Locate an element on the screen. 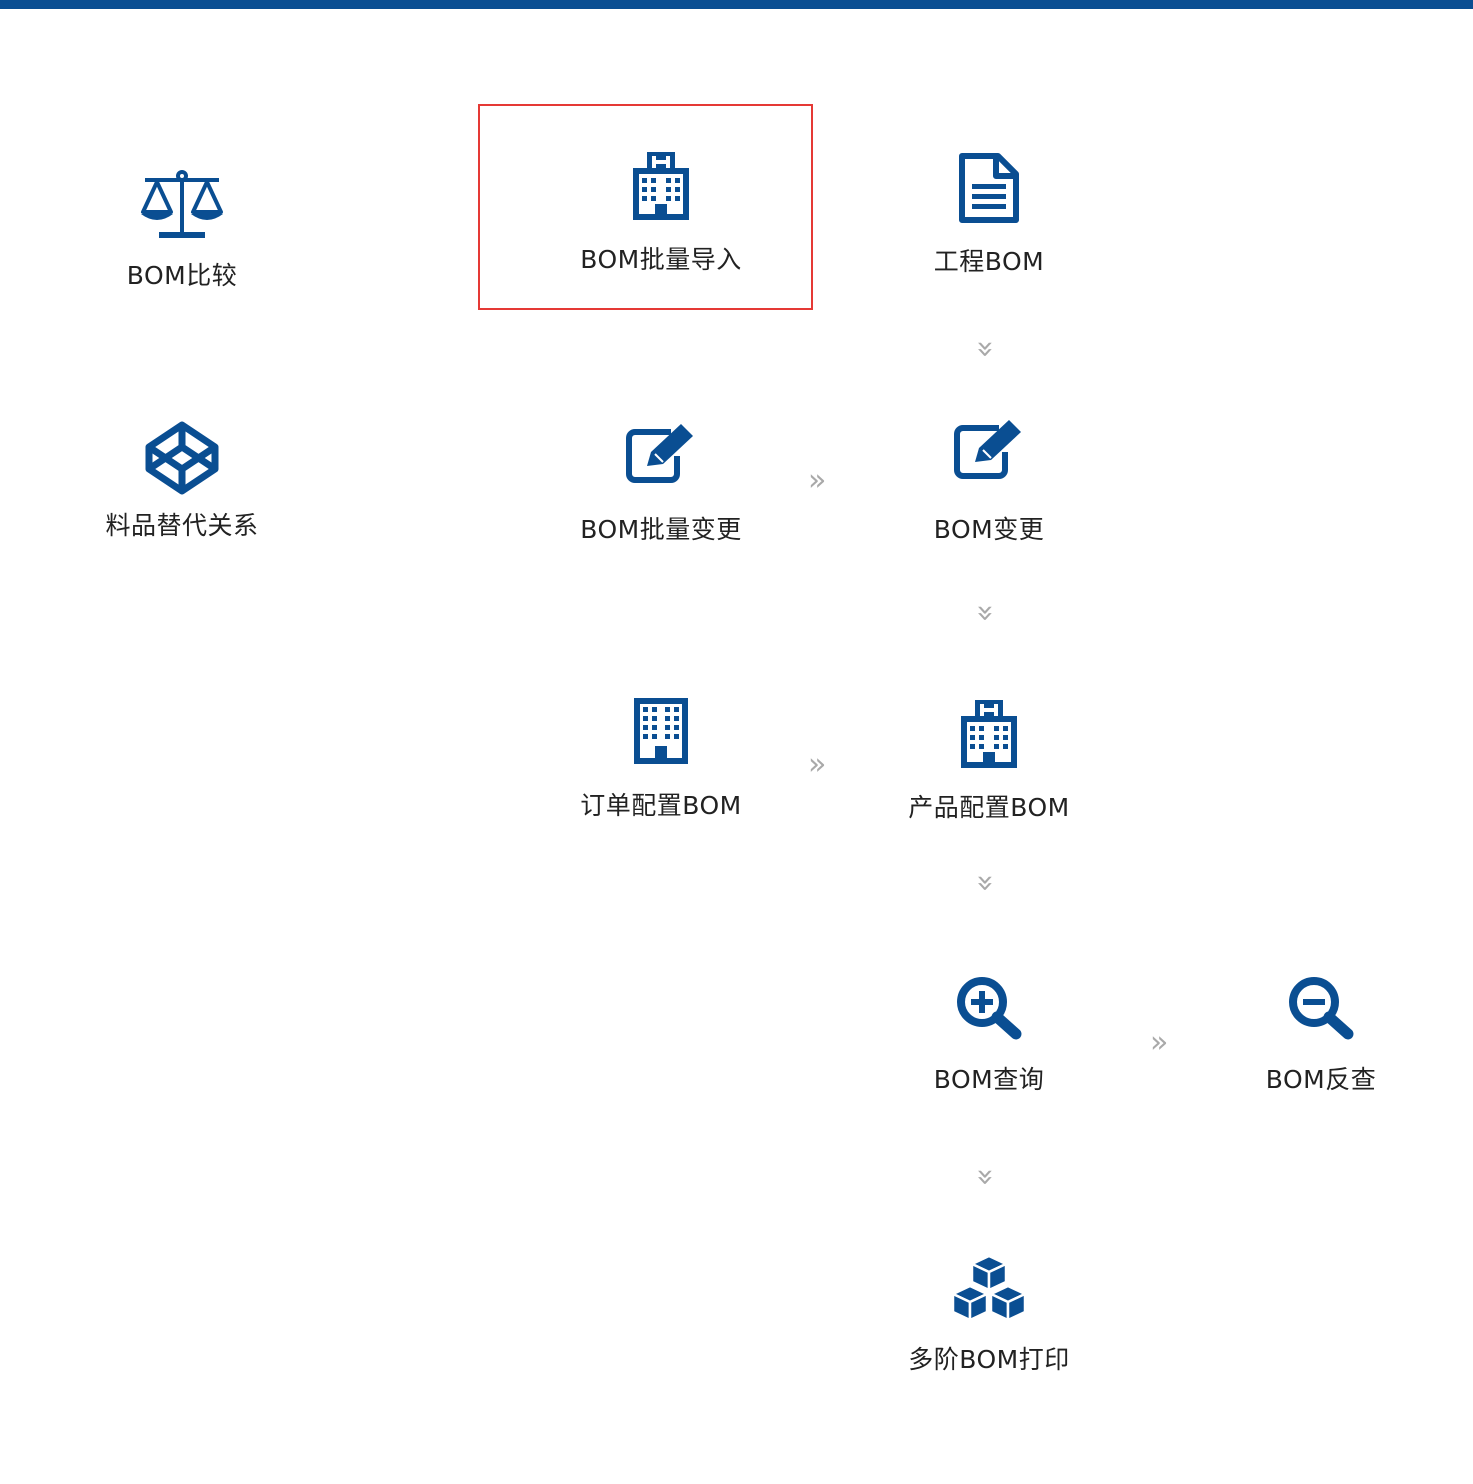  building-icon is located at coordinates (661, 731).